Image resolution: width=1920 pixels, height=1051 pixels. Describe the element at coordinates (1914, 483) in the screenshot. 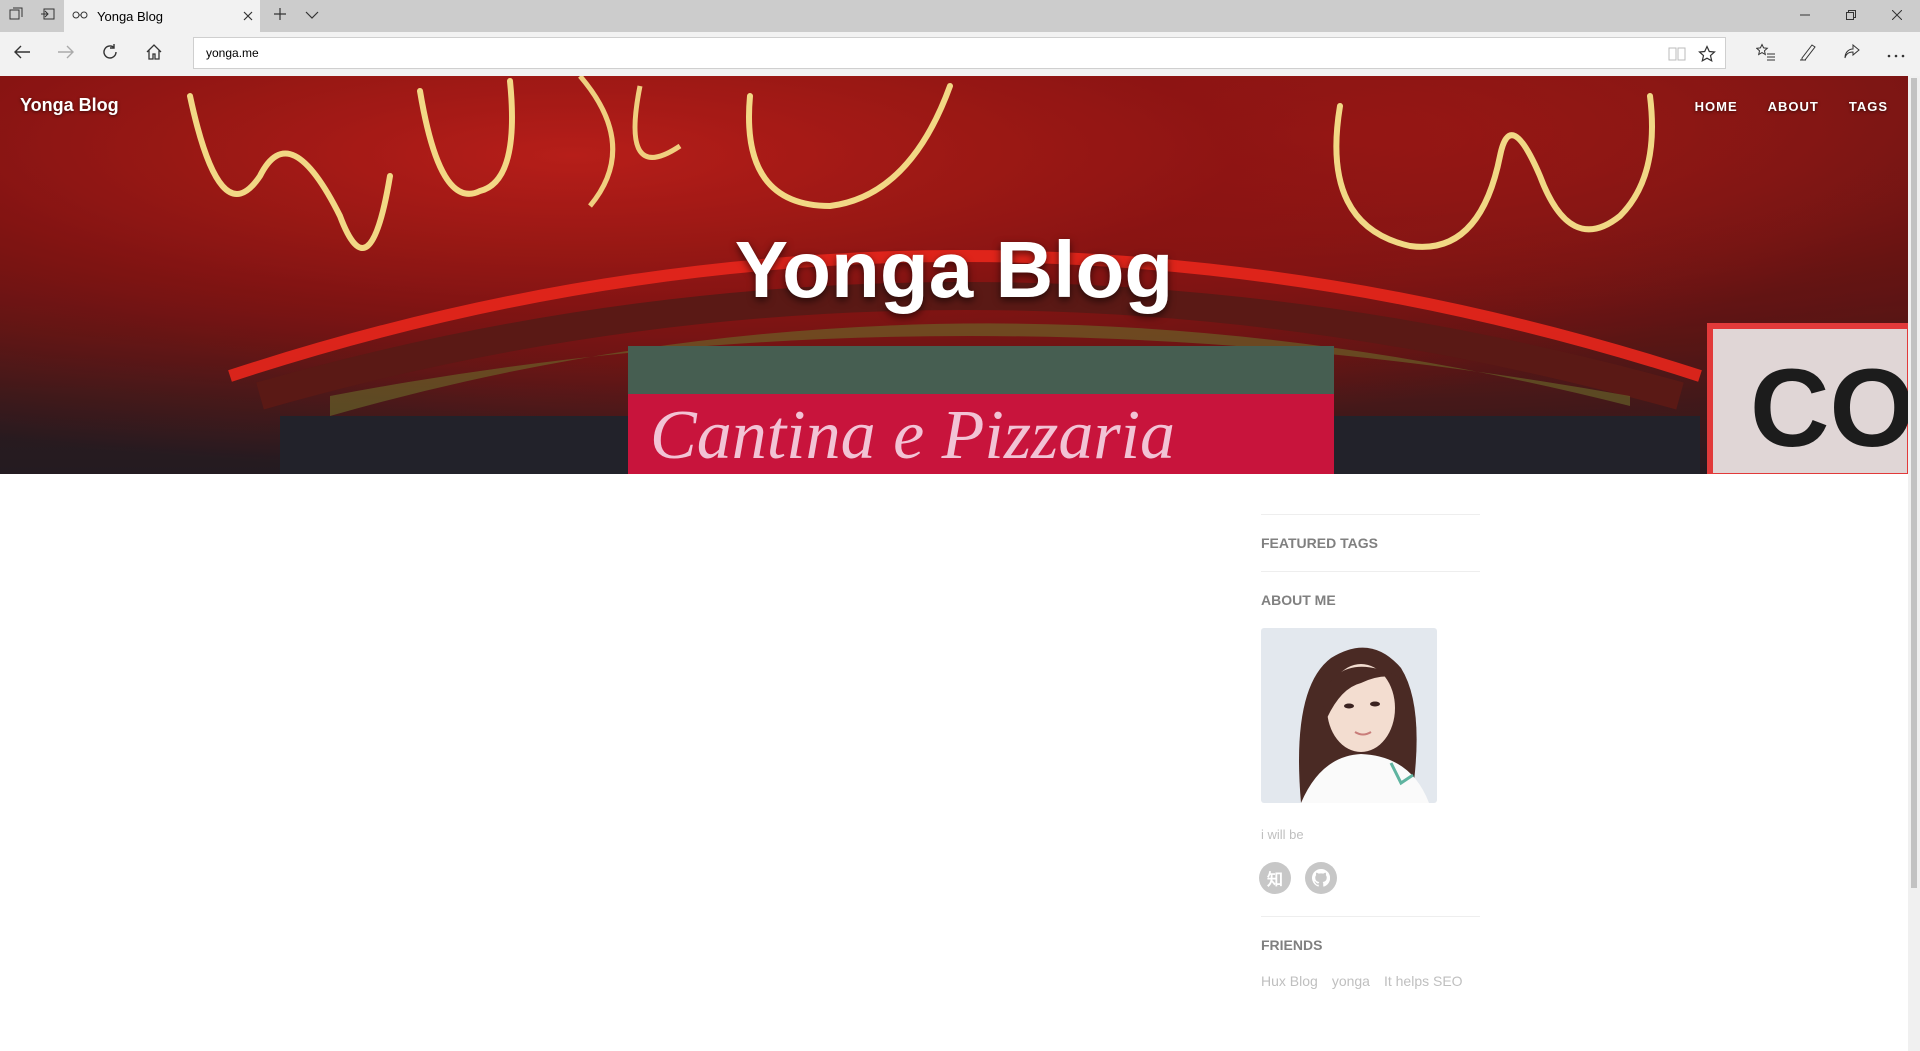

I see `scrollbar-thumb` at that location.